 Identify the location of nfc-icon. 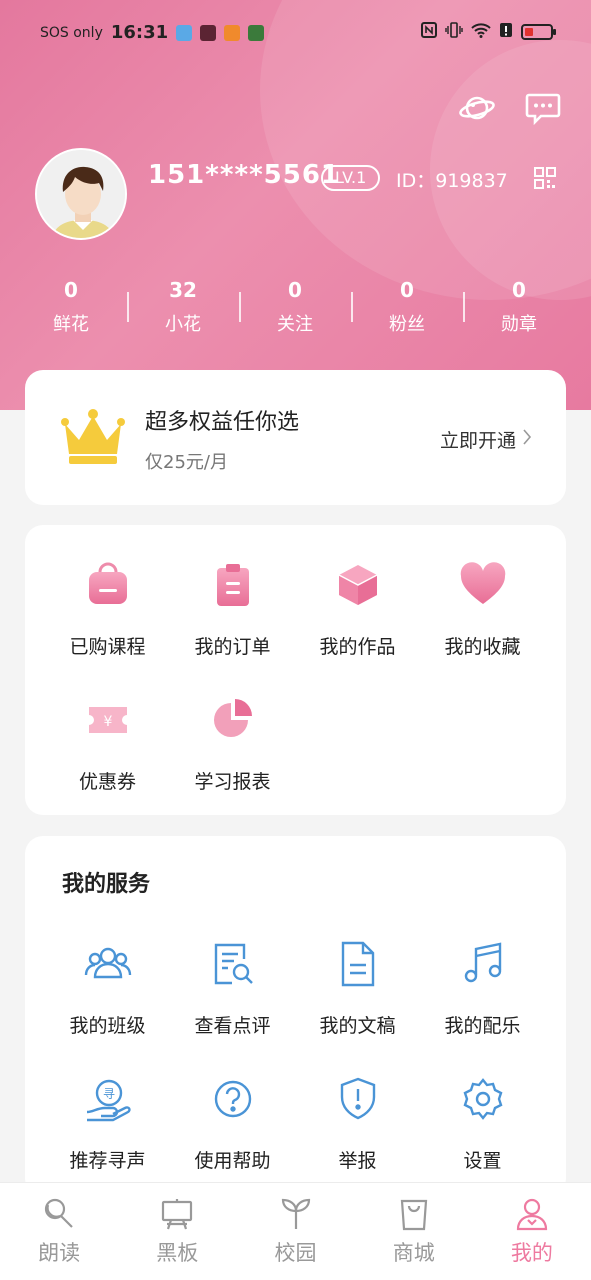
(429, 32).